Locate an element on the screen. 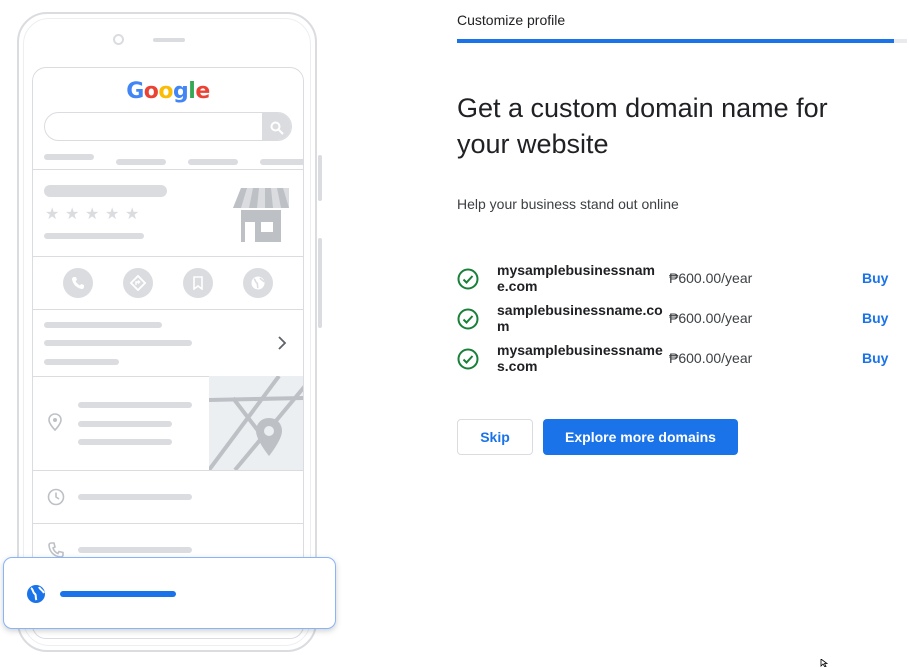 Image resolution: width=909 pixels, height=667 pixels. phone-speaker is located at coordinates (169, 40).